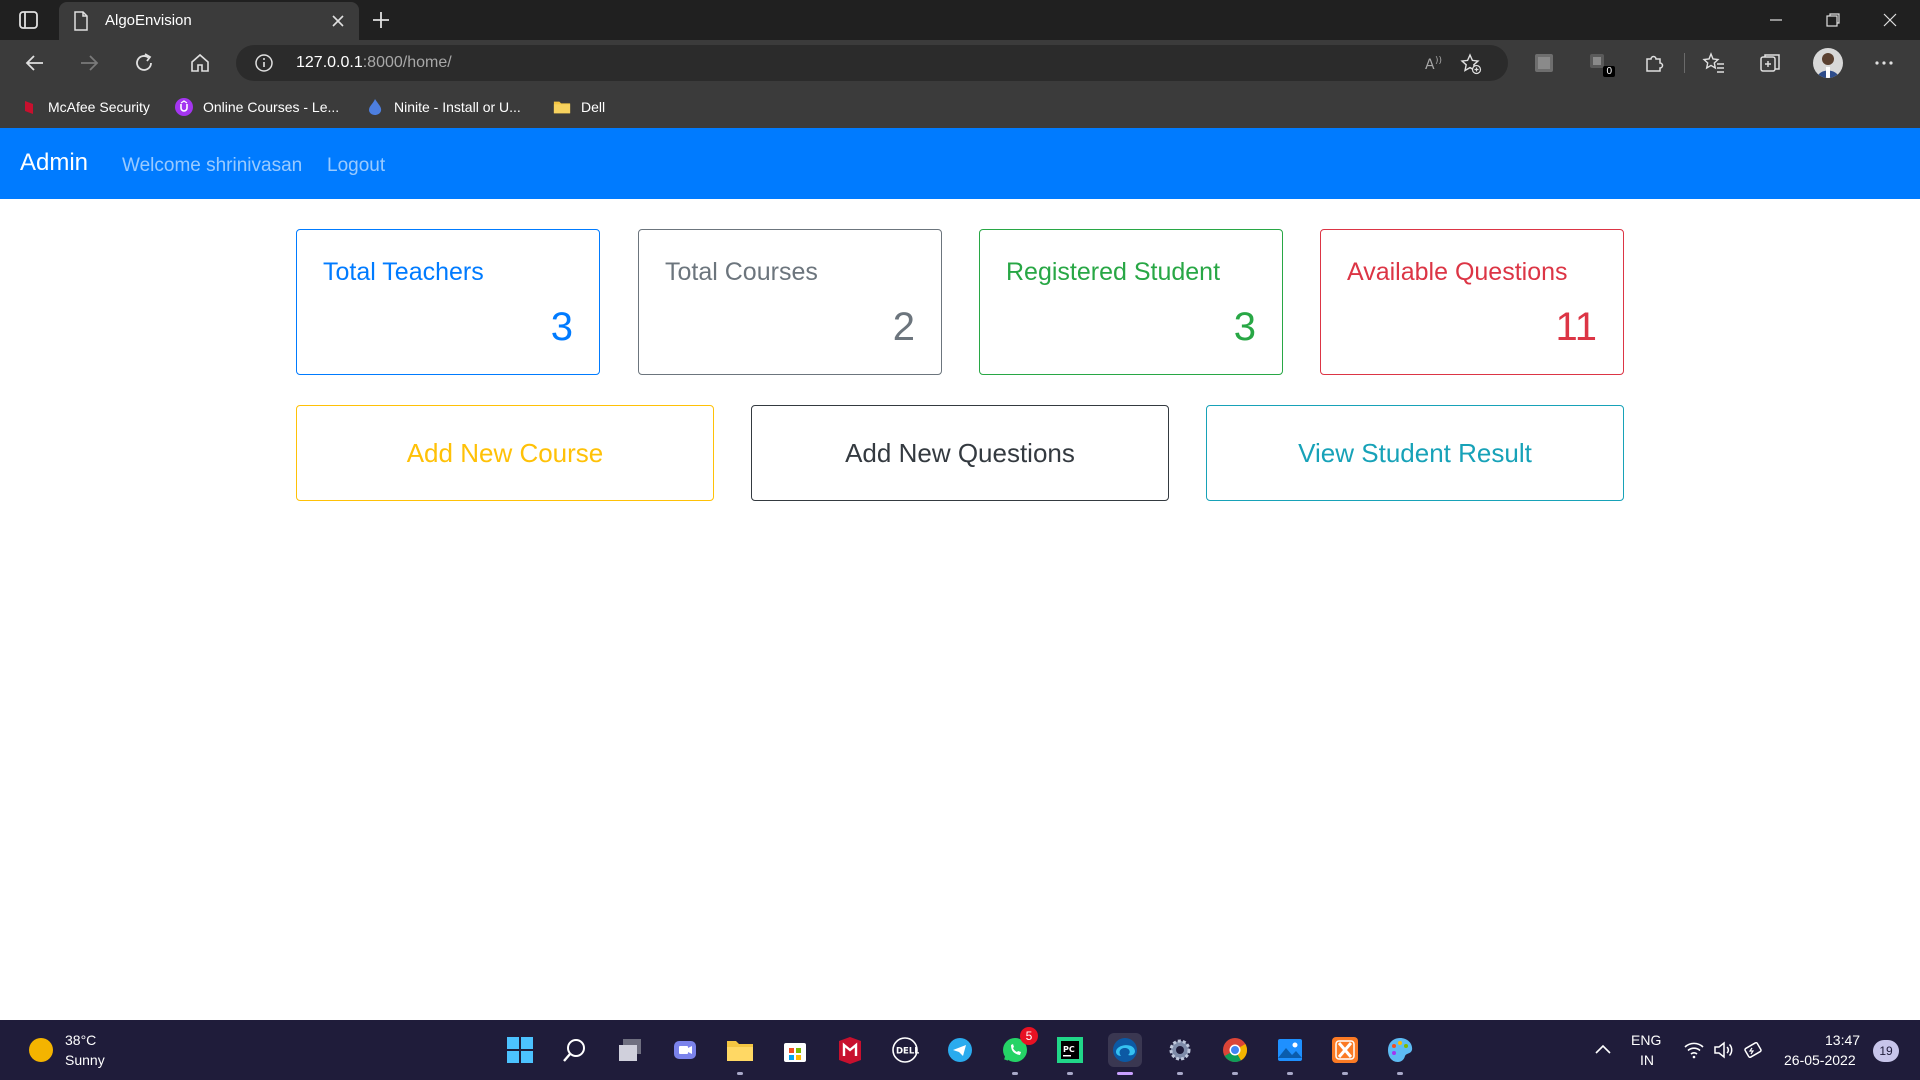 The height and width of the screenshot is (1080, 1920). I want to click on language-indicator: ENG, so click(1646, 1040).